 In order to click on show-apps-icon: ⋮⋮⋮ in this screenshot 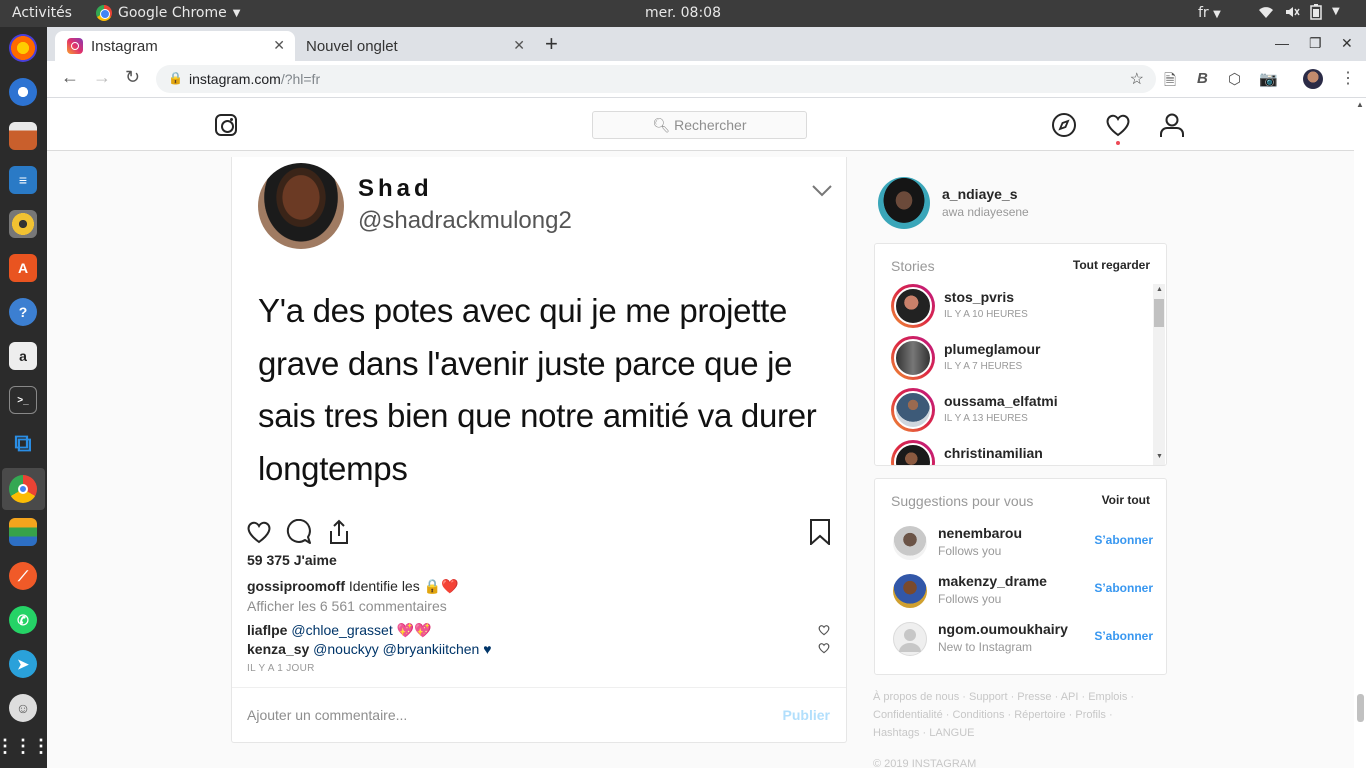, I will do `click(25, 746)`.